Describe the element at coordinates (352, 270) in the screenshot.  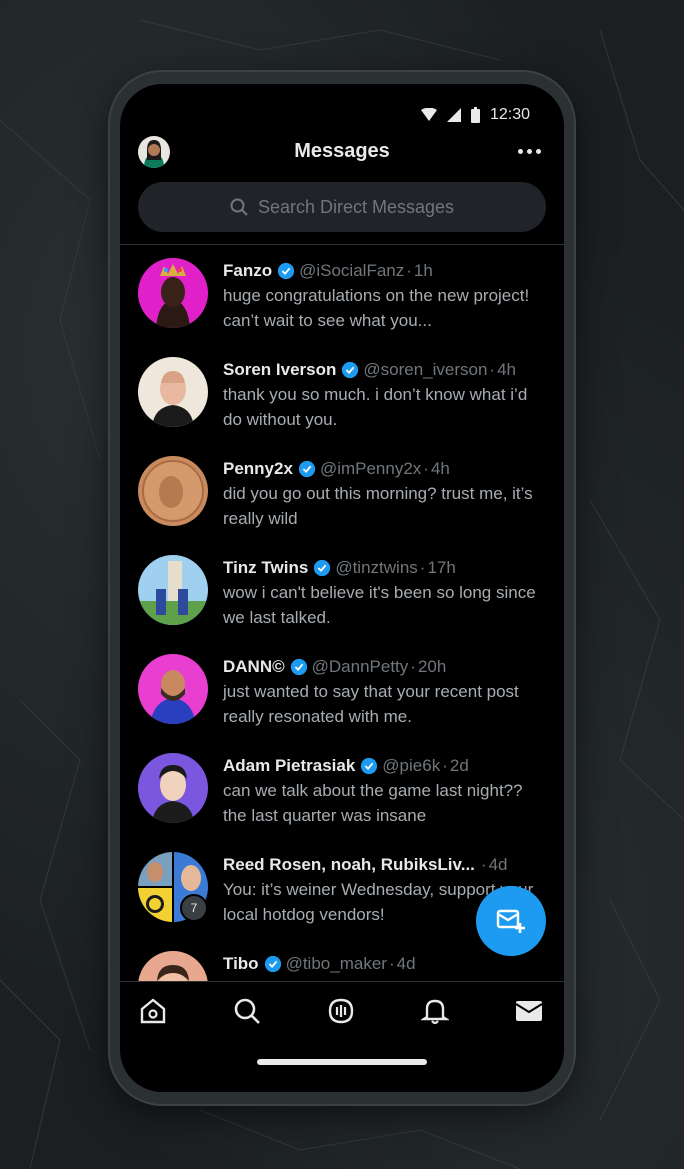
I see `conversation-handle: @iSocialFanz` at that location.